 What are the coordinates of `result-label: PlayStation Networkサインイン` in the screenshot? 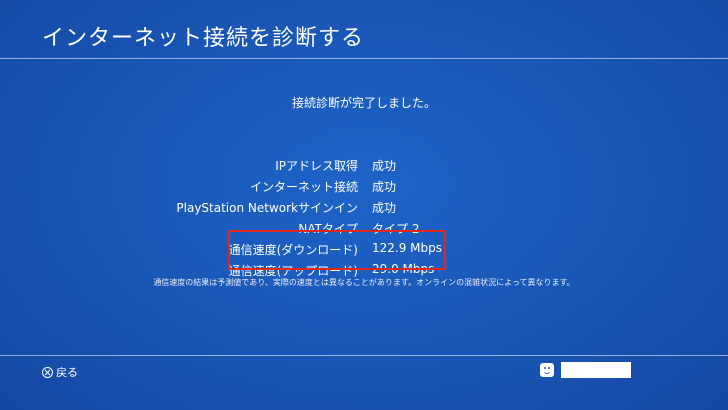 It's located at (267, 208).